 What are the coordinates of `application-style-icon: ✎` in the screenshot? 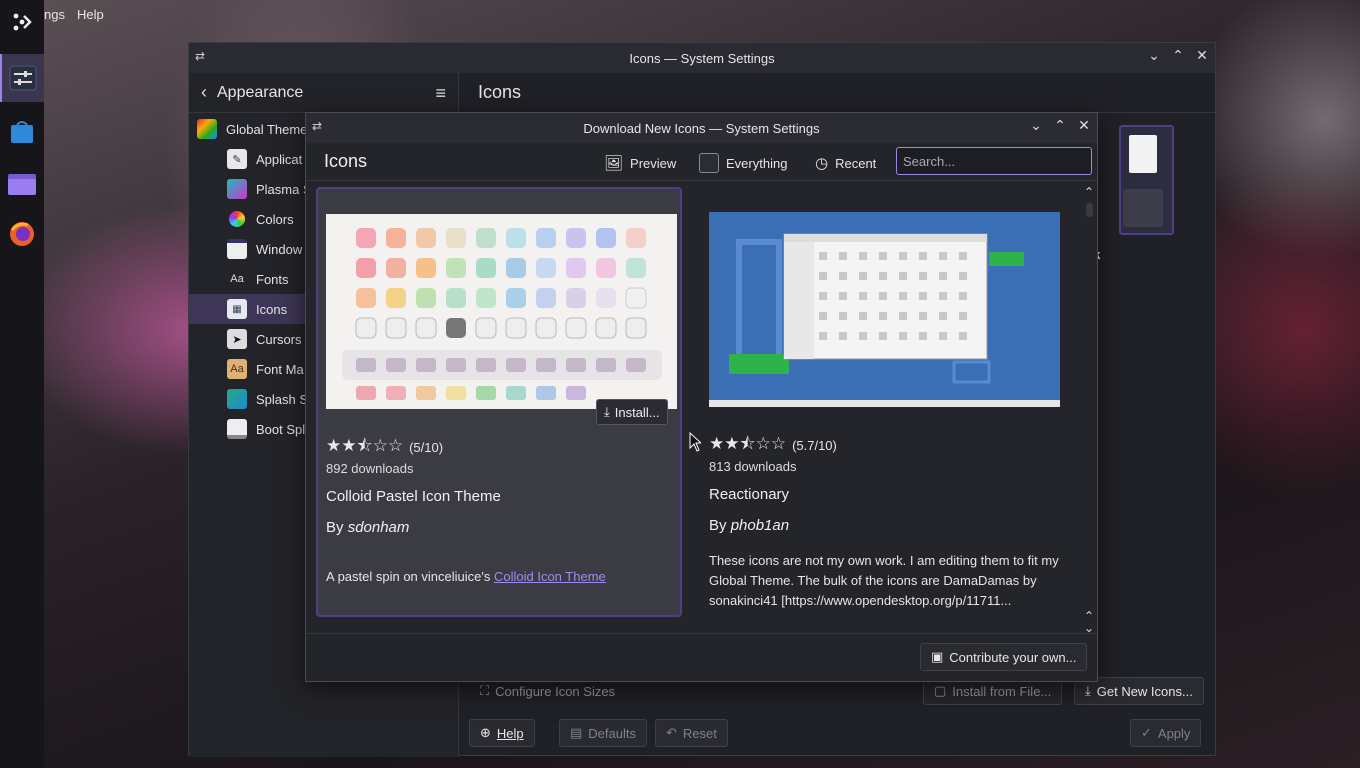 It's located at (237, 159).